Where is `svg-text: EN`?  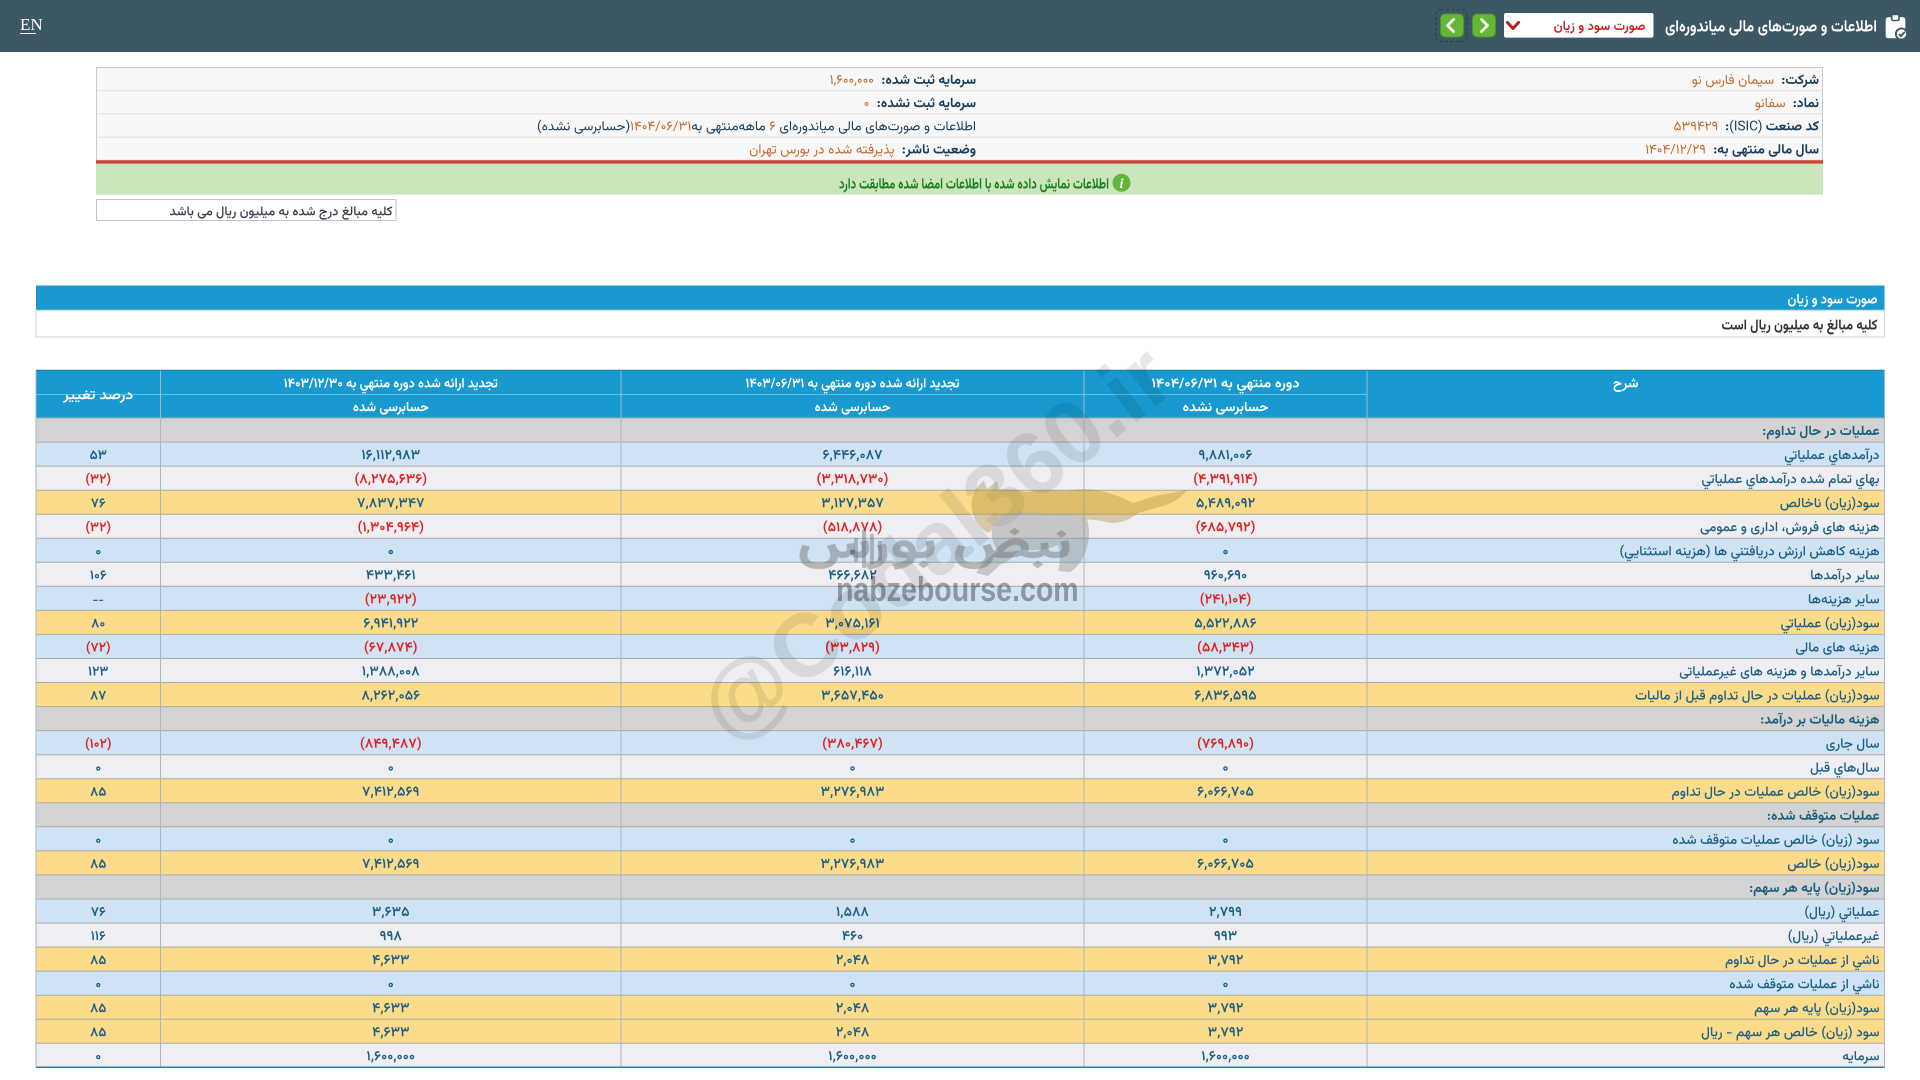 svg-text: EN is located at coordinates (31, 24).